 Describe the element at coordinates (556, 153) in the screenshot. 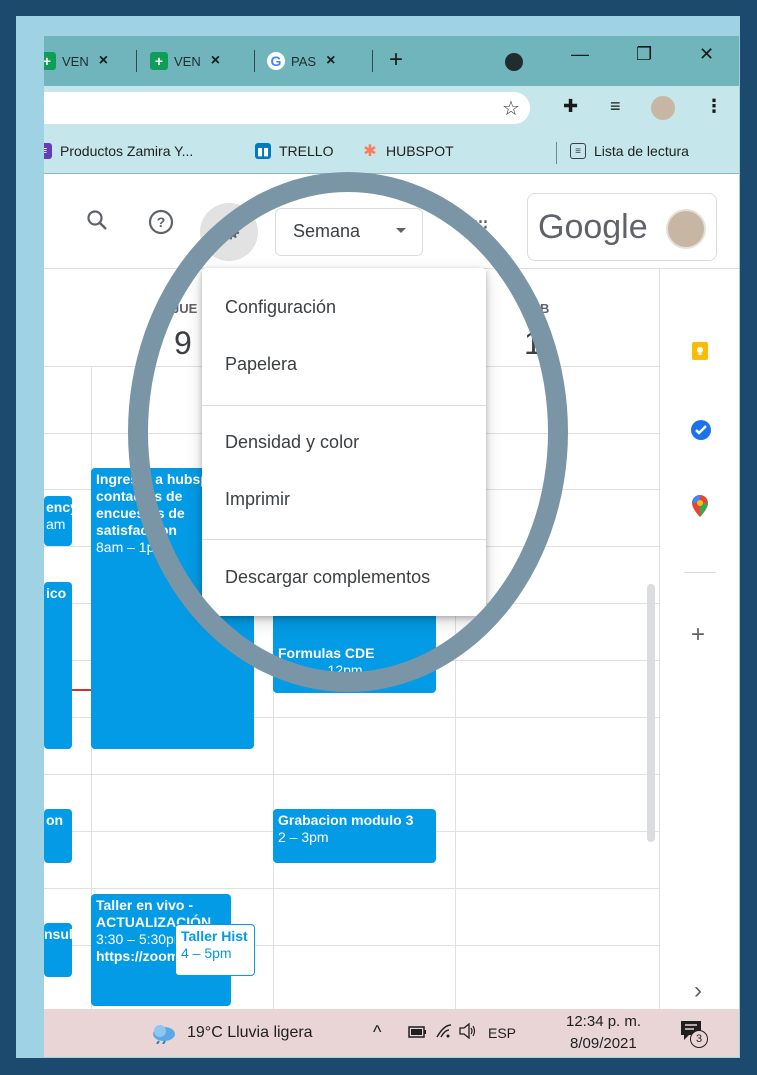

I see `bookmarks-separator` at that location.